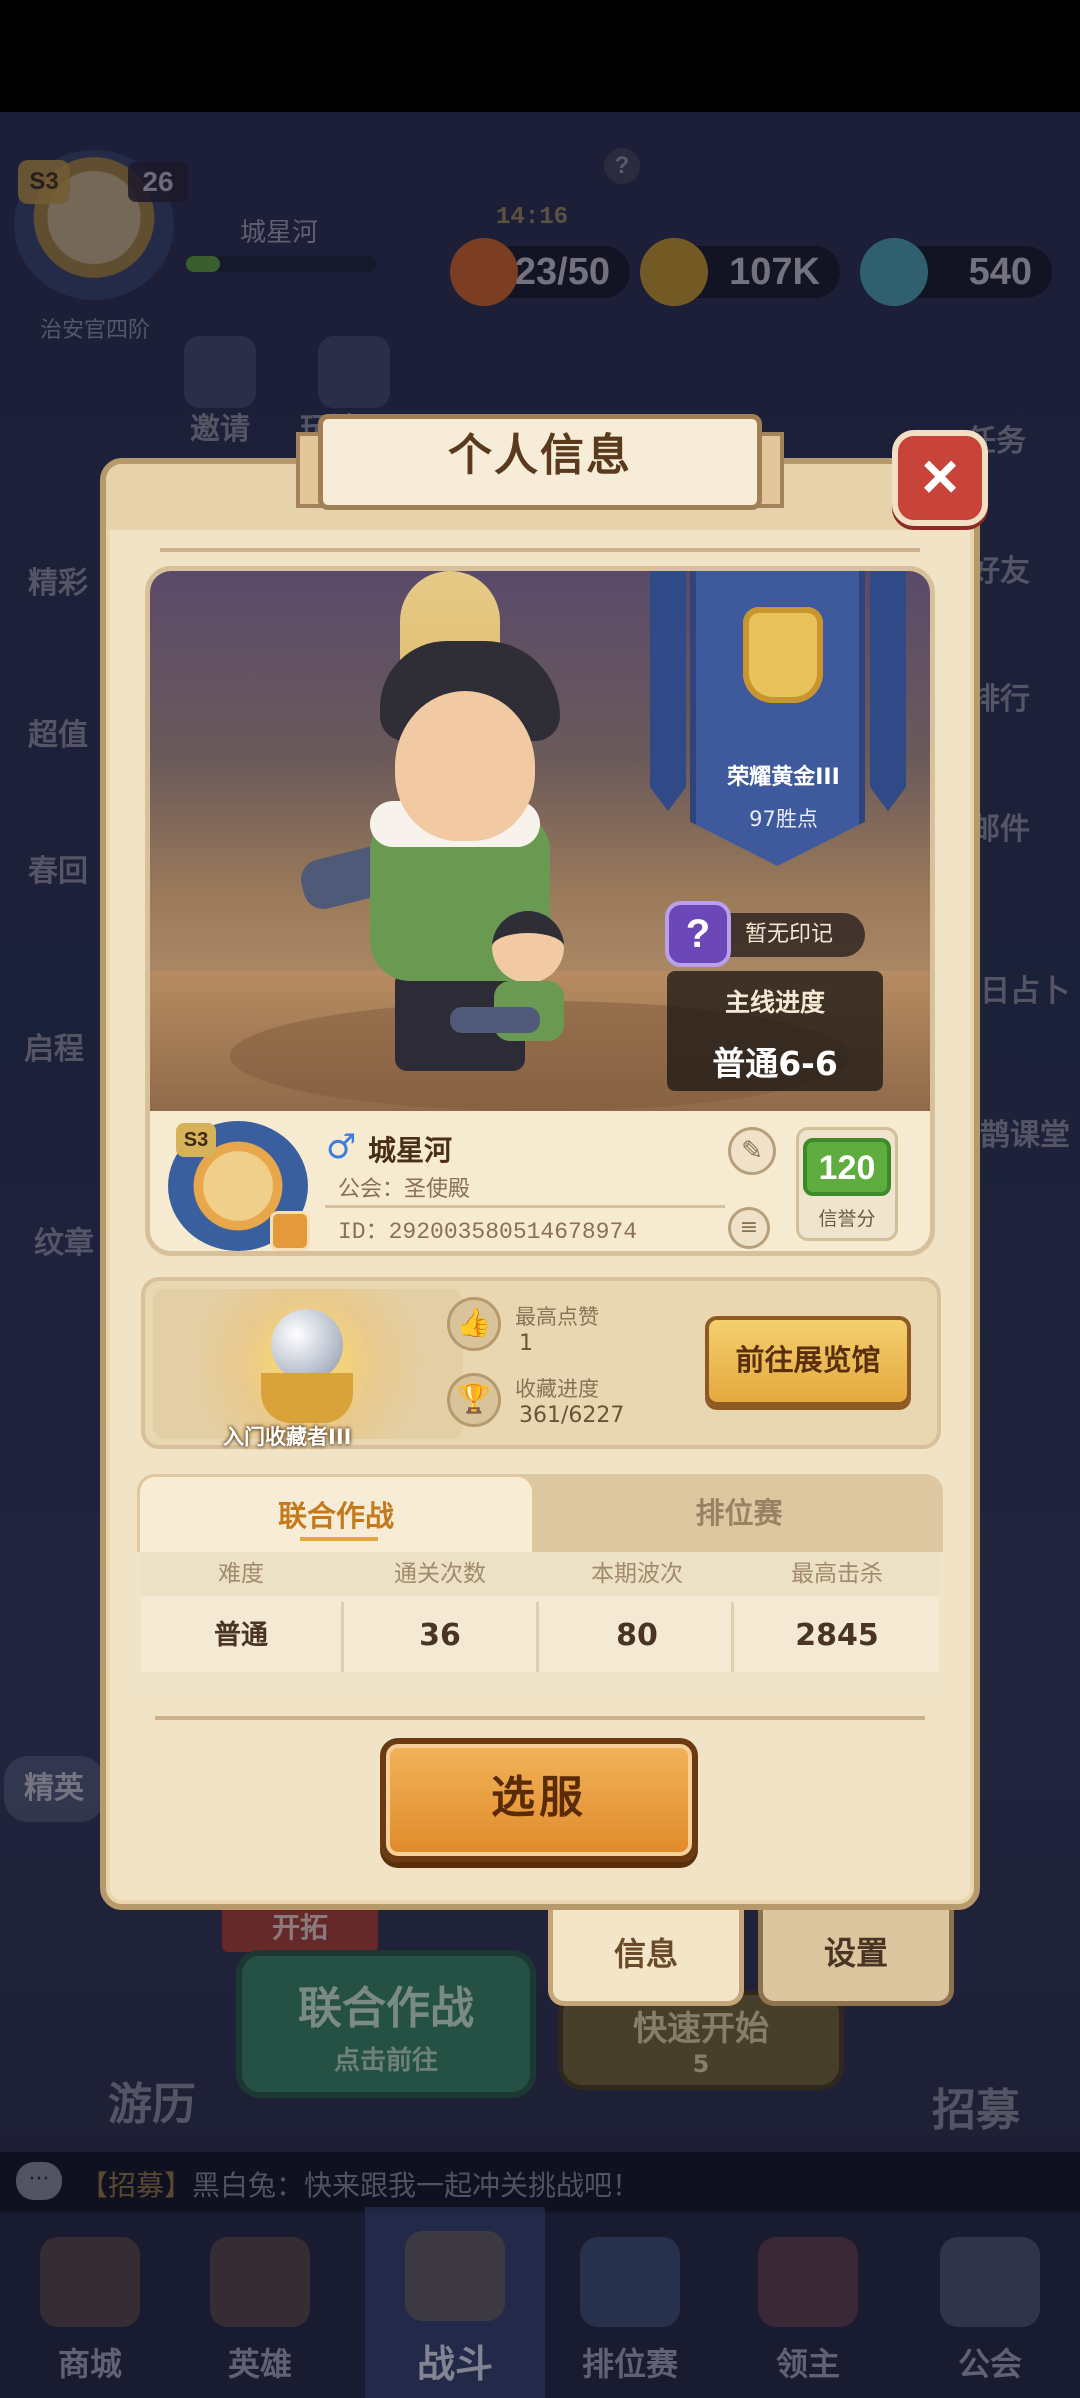  What do you see at coordinates (241, 1635) in the screenshot?
I see `cell-difficulty: 普通` at bounding box center [241, 1635].